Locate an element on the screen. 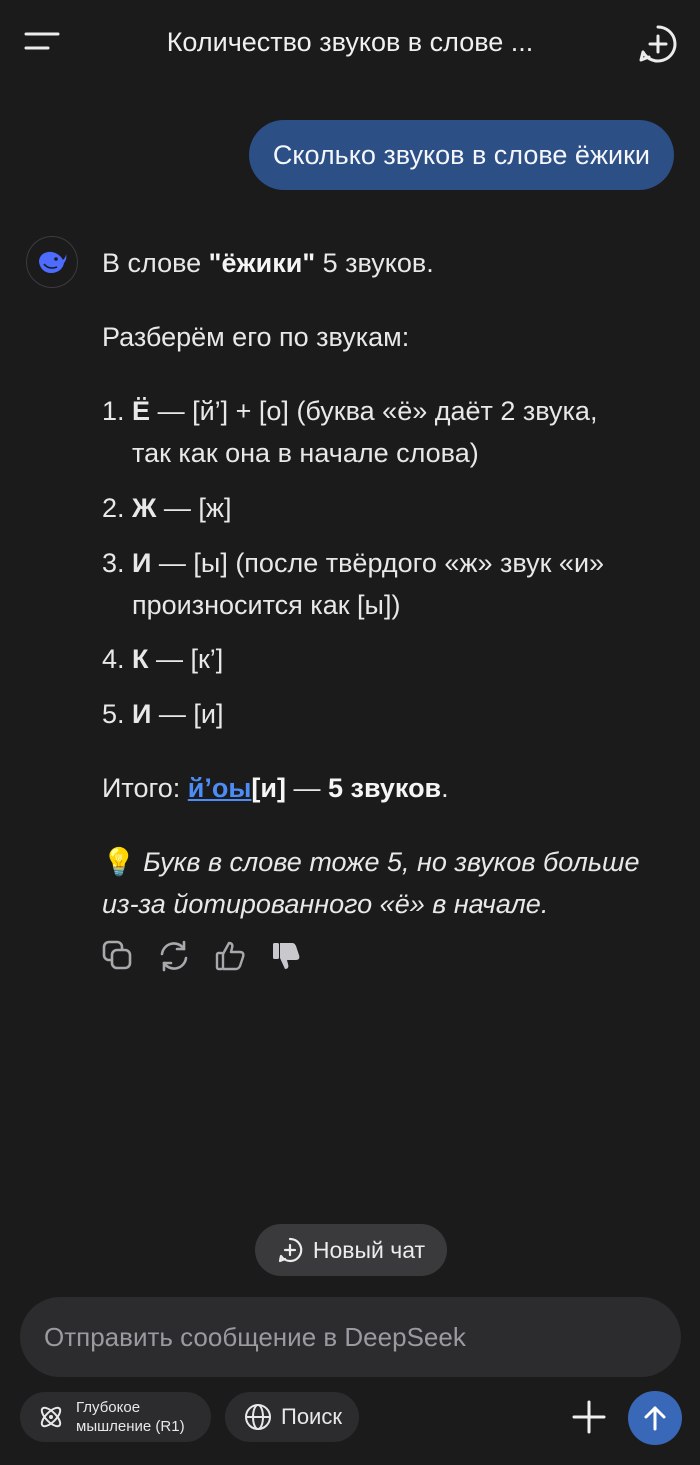 The image size is (700, 1465). answer-text: В слове is located at coordinates (155, 263).